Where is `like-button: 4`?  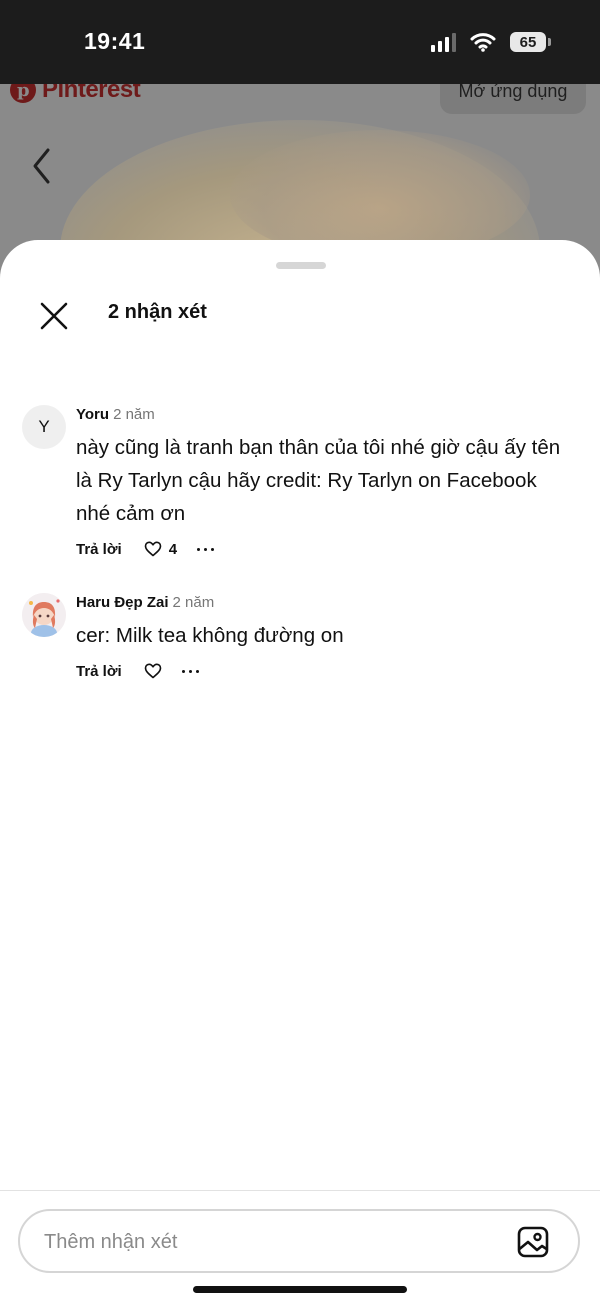
like-button: 4 is located at coordinates (160, 549).